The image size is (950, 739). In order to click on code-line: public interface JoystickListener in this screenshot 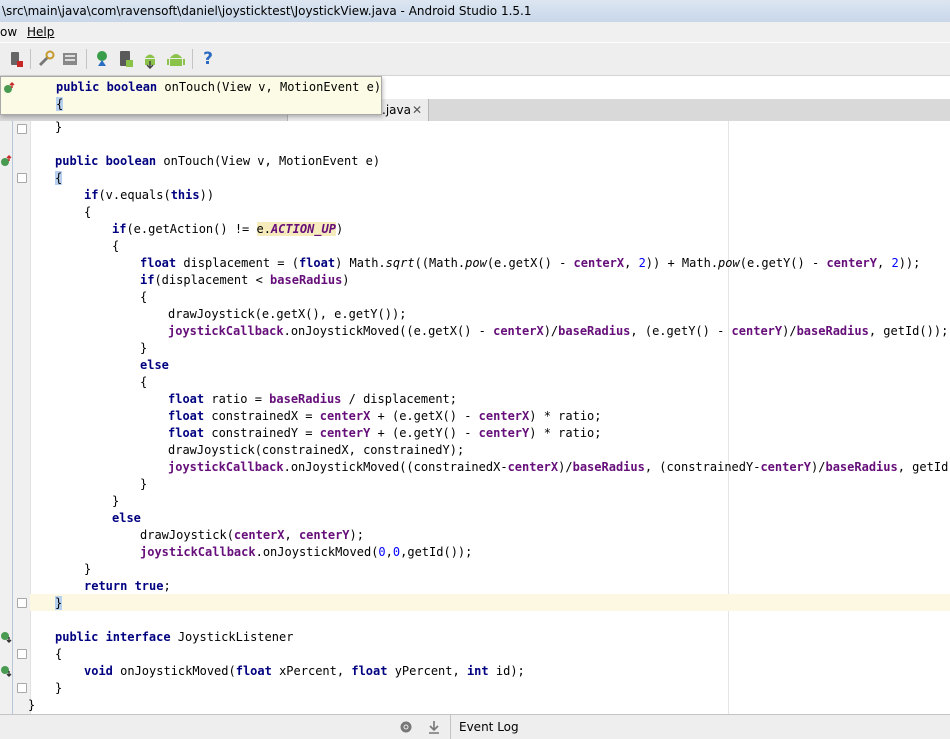, I will do `click(174, 637)`.